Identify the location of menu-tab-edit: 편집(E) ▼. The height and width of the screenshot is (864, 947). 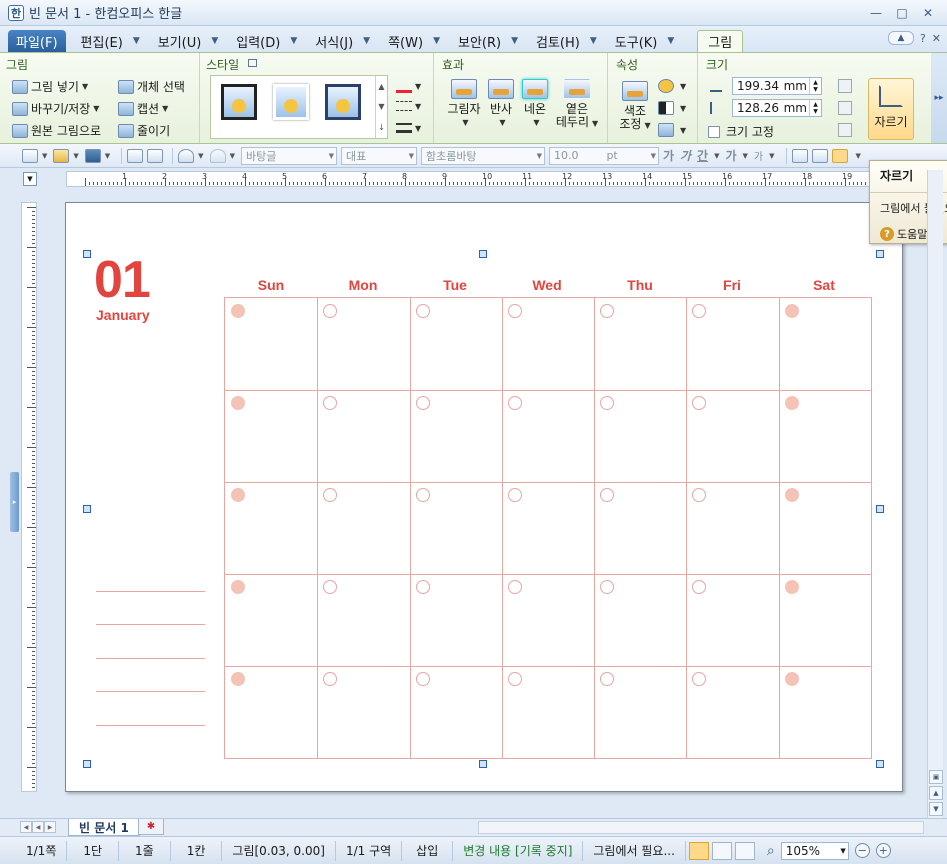
(110, 41).